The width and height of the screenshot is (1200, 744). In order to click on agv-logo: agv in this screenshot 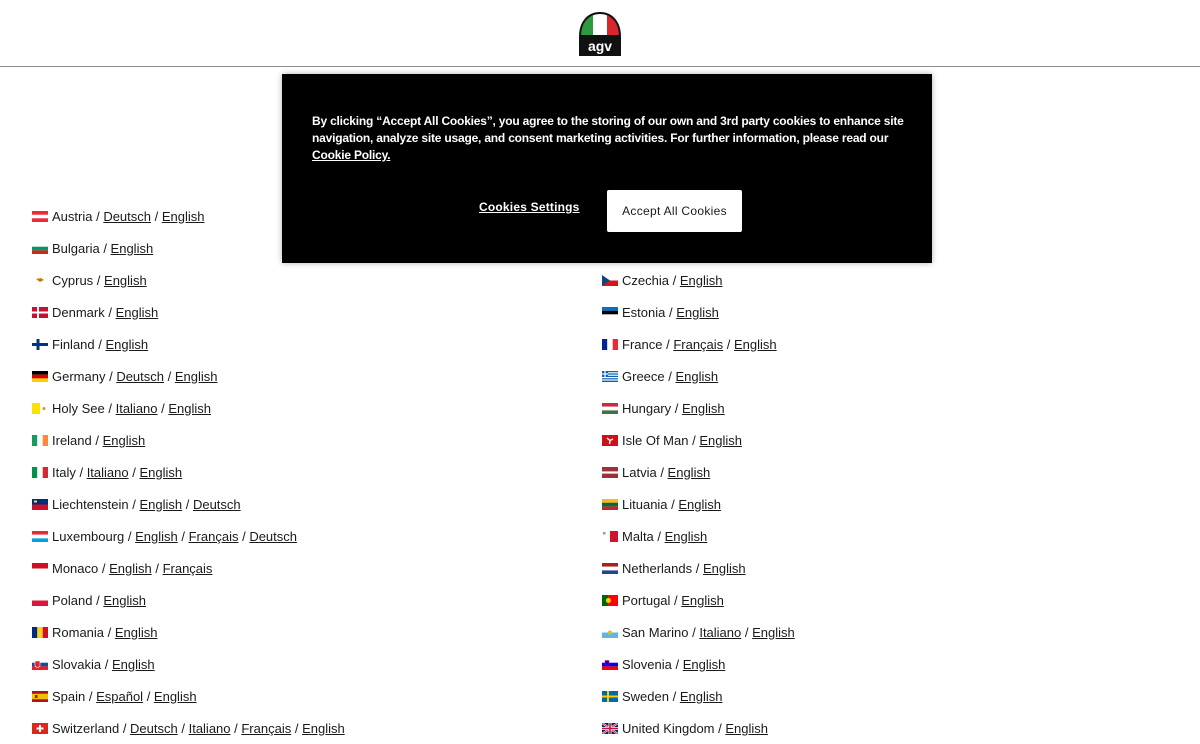, I will do `click(600, 34)`.